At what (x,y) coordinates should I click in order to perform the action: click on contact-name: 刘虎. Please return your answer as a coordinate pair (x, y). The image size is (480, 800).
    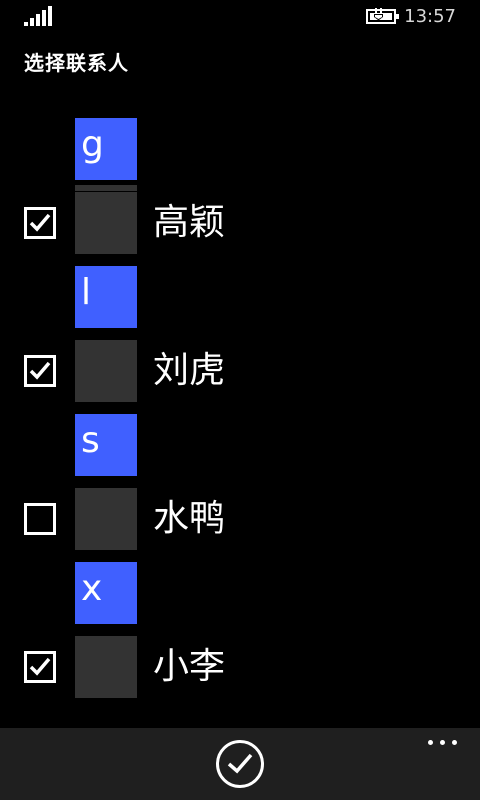
    Looking at the image, I should click on (189, 370).